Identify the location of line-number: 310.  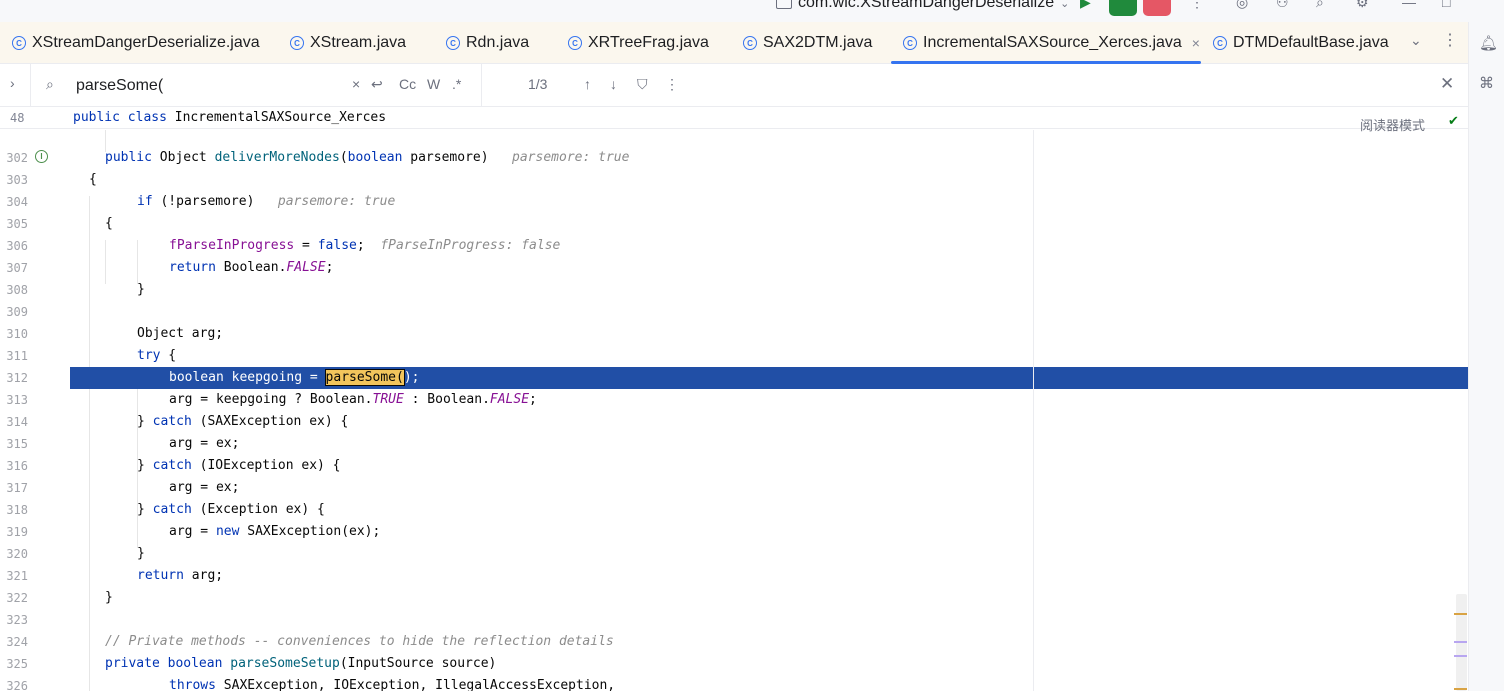
(28, 334).